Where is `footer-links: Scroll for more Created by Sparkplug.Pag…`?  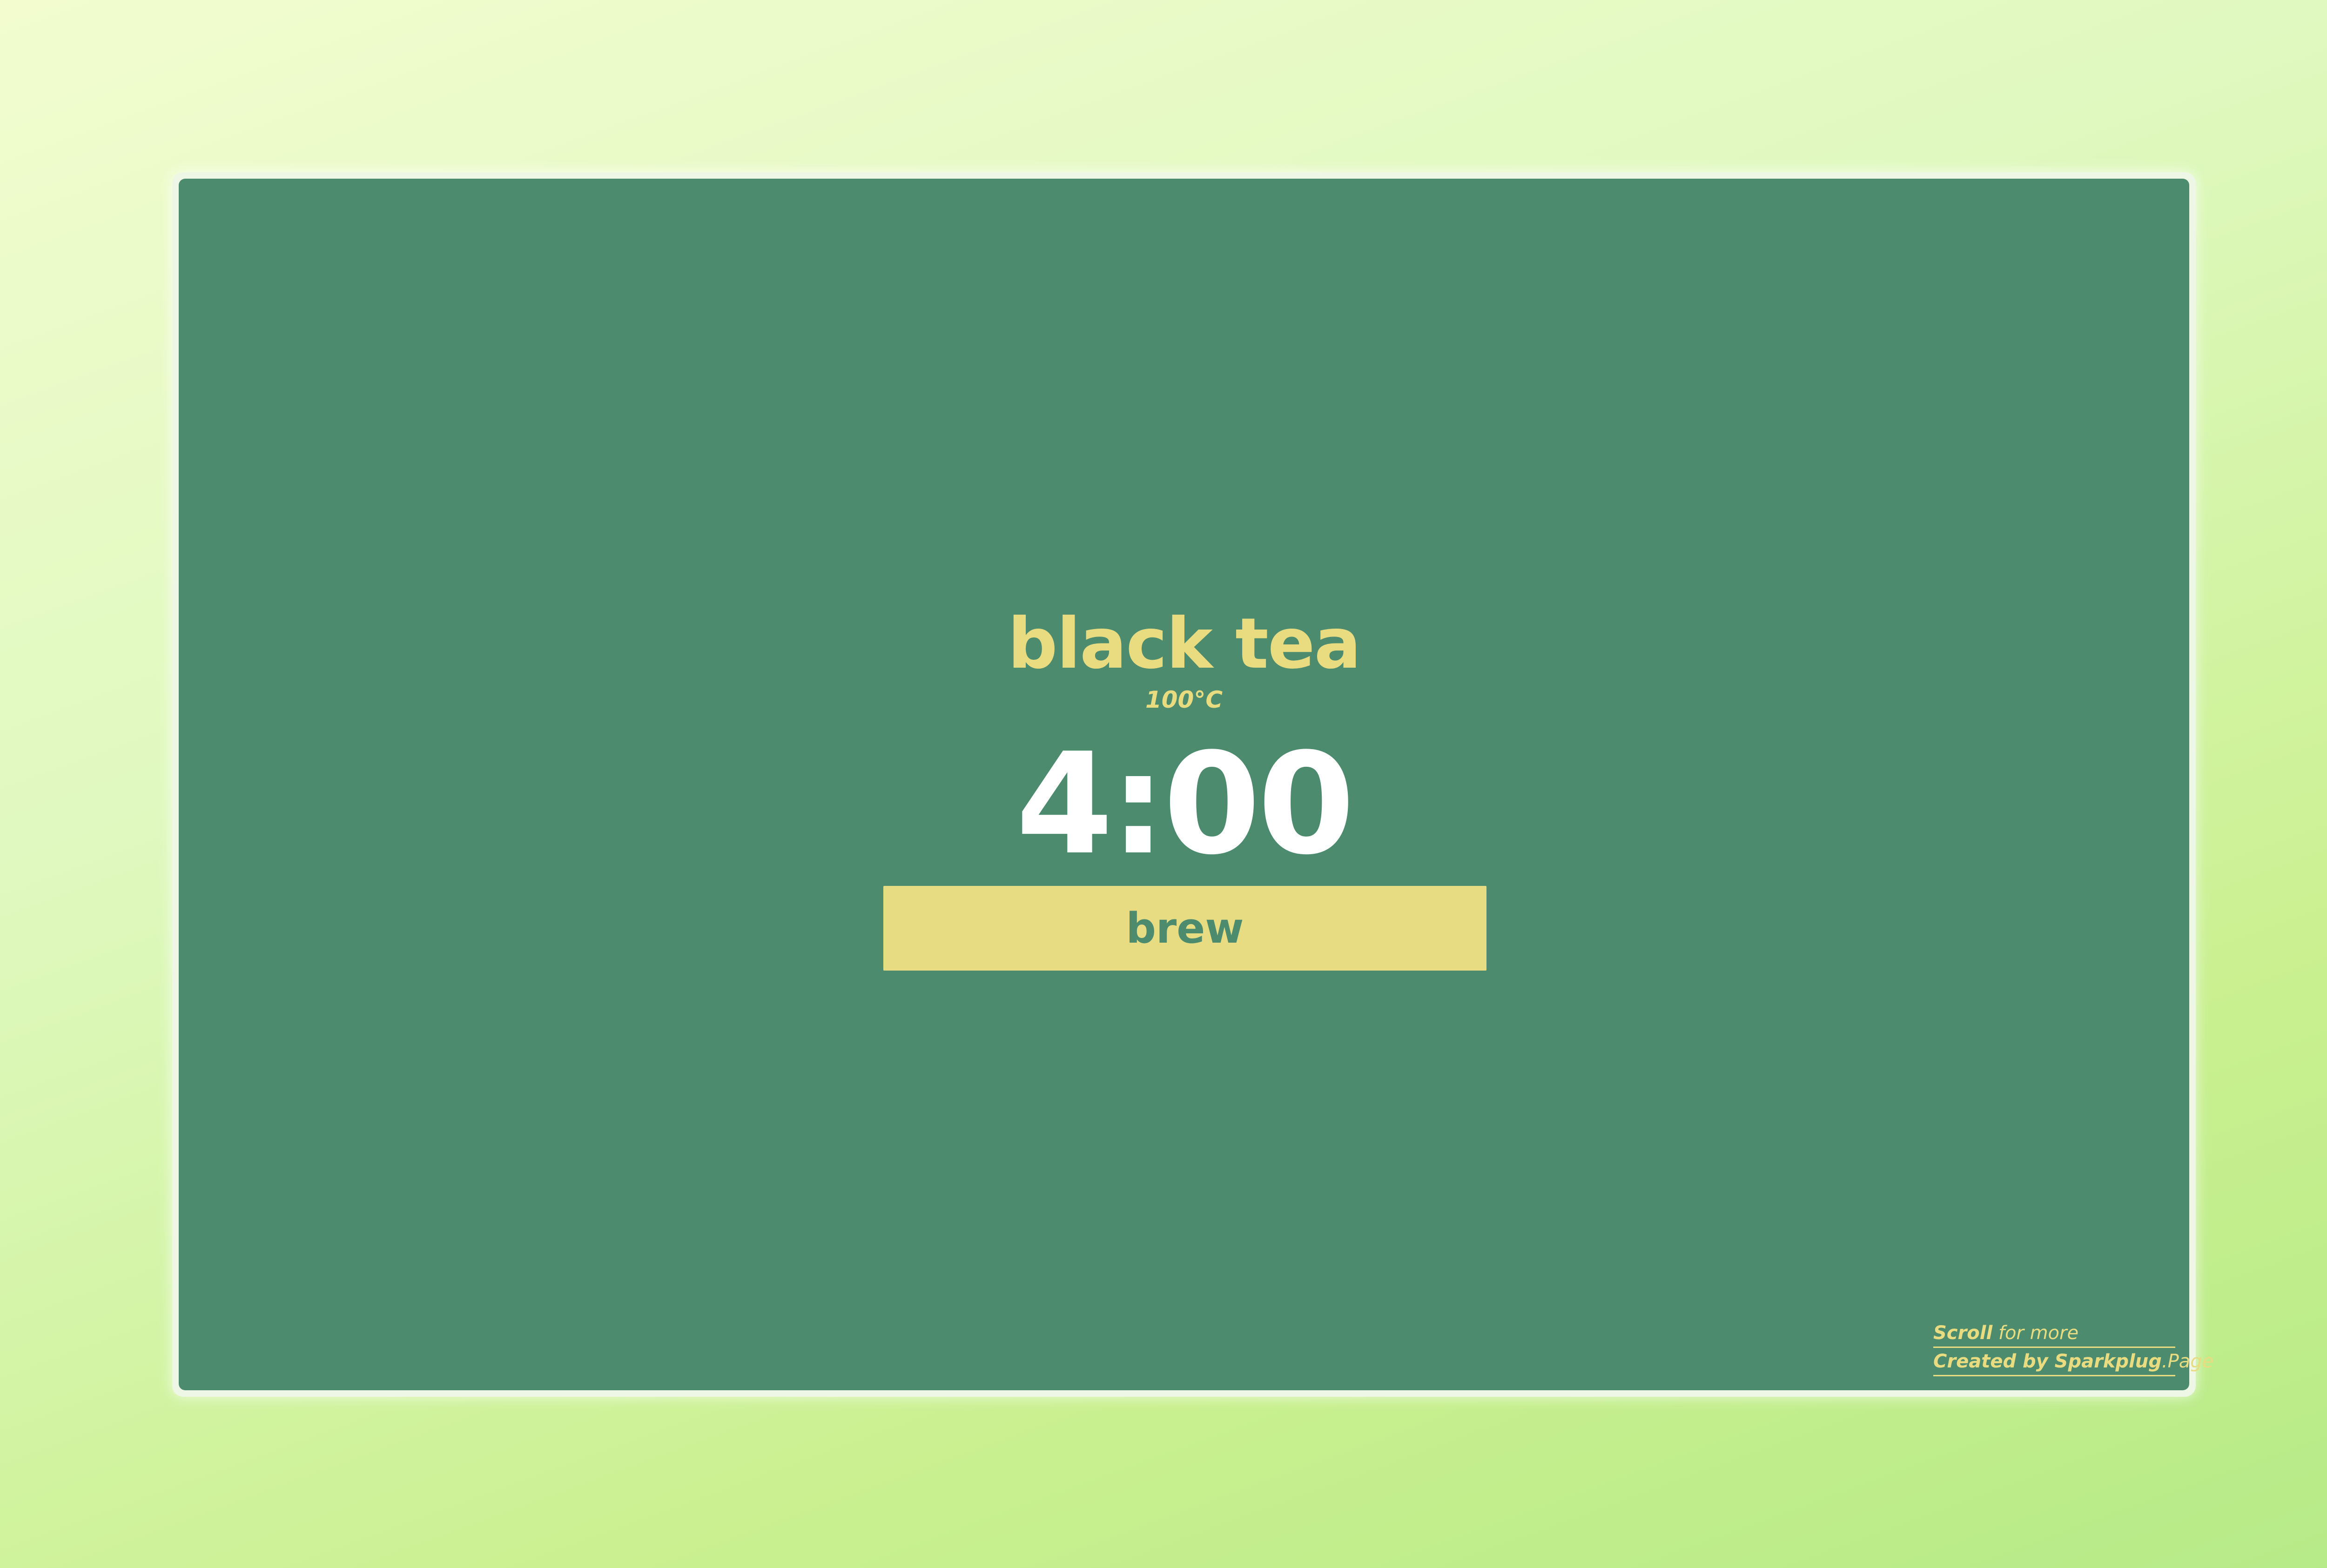
footer-links: Scroll for more Created by Sparkplug.Pag… is located at coordinates (2073, 1348).